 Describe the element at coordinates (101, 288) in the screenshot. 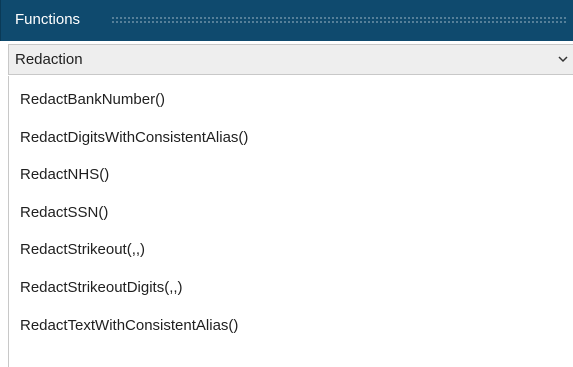

I see `list-item: RedactStrikeoutDigits(,,)` at that location.